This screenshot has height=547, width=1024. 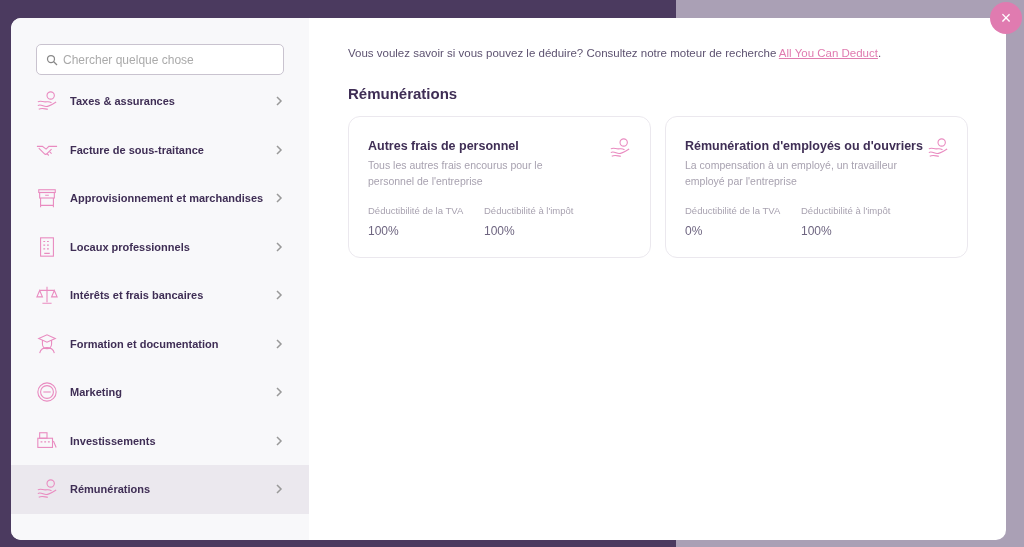 I want to click on search-field: Chercher quelque chose, so click(x=160, y=59).